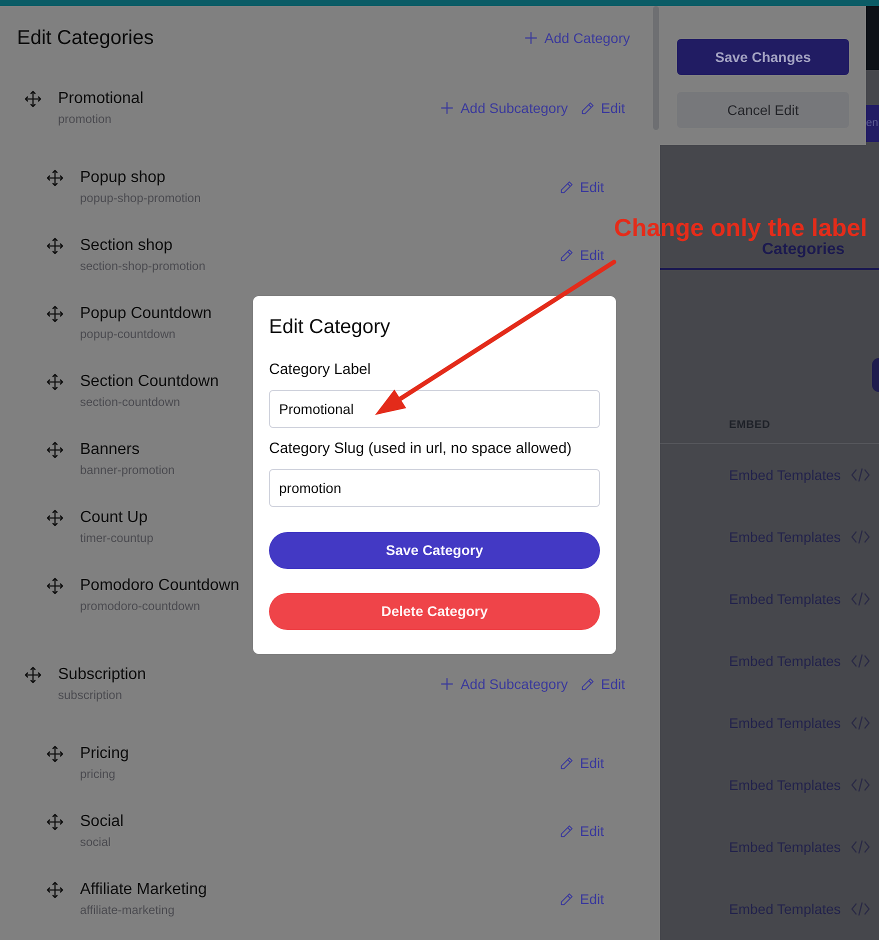 The width and height of the screenshot is (879, 940). I want to click on edge-button: en, so click(872, 123).